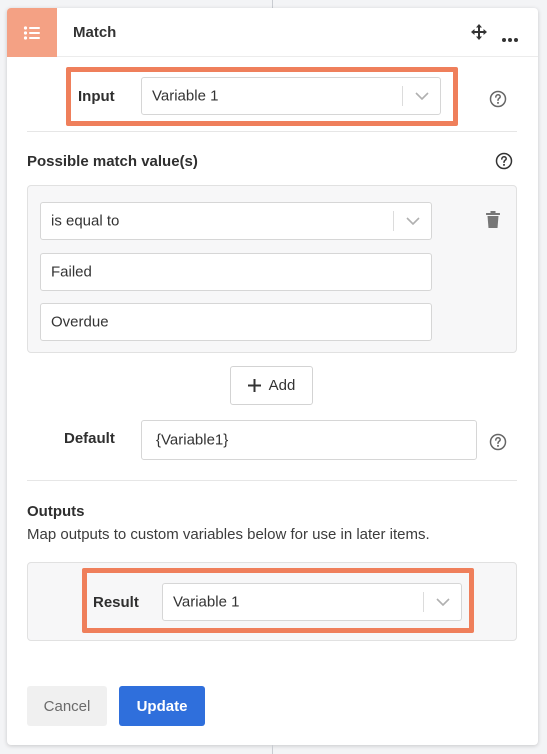 This screenshot has width=547, height=754. What do you see at coordinates (312, 602) in the screenshot?
I see `result-select: Variable 1` at bounding box center [312, 602].